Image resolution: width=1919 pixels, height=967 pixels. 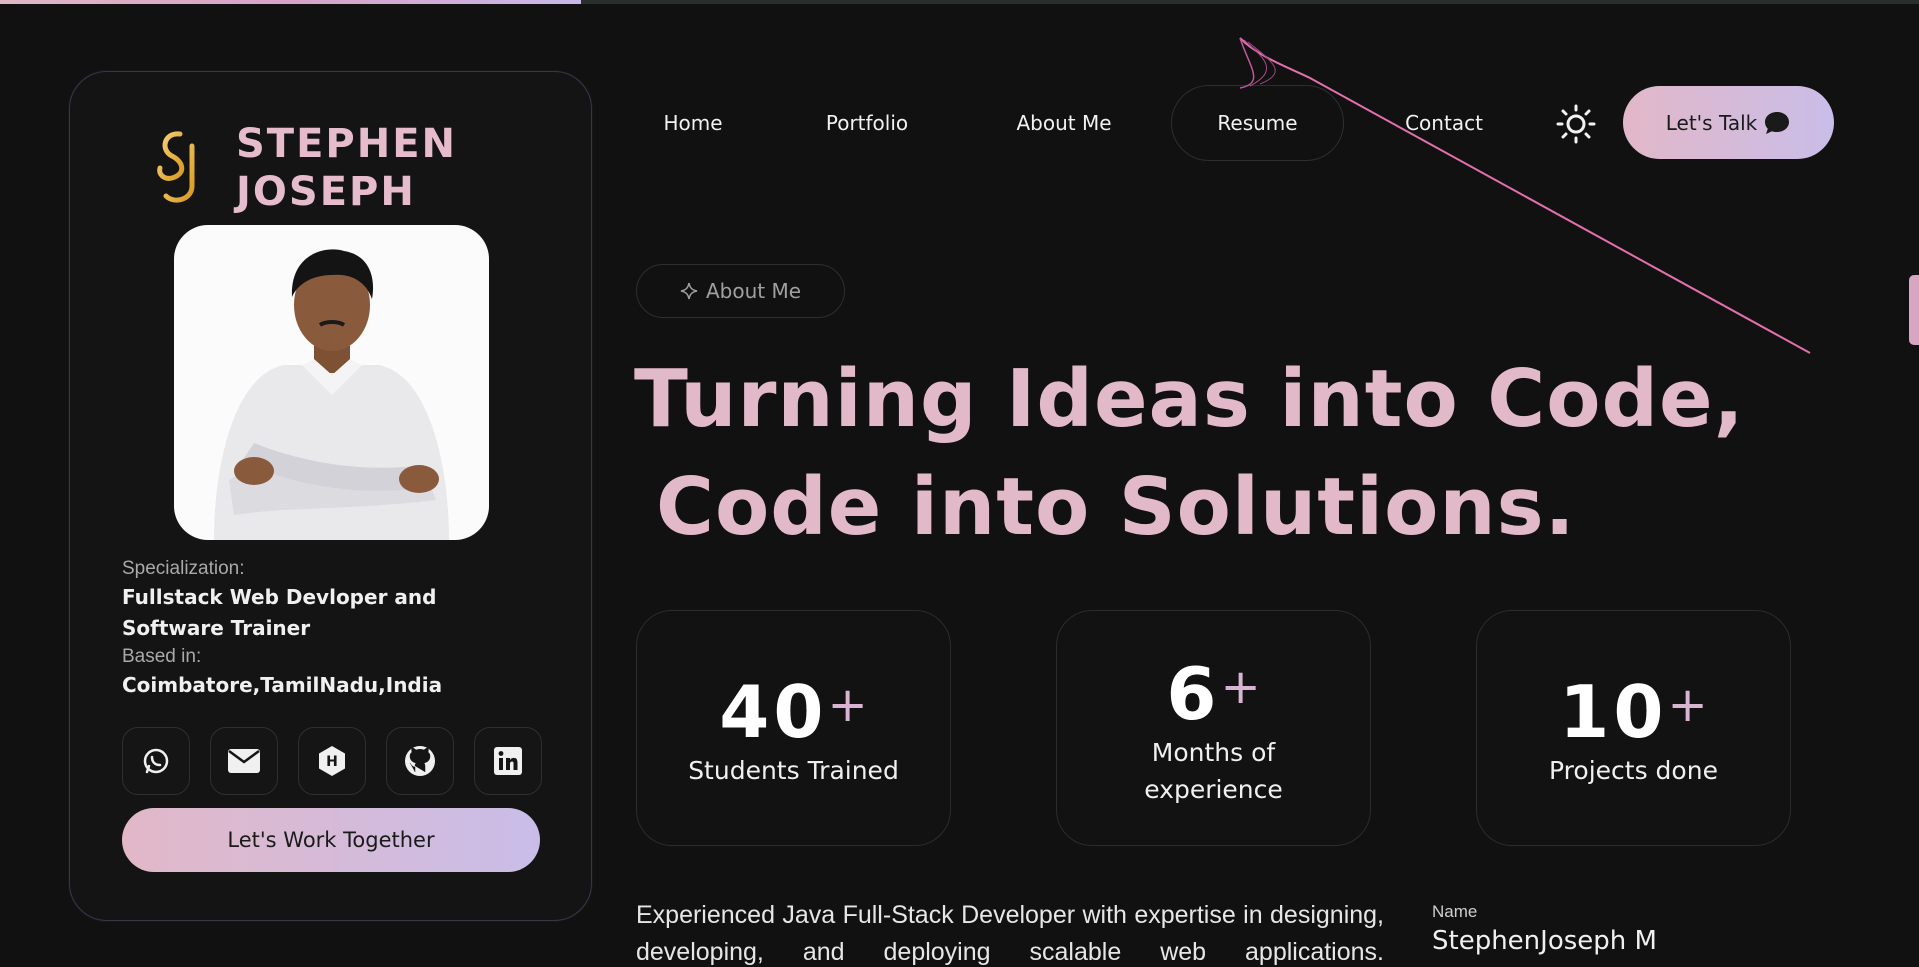 I want to click on nav-contact: Contact, so click(x=1444, y=123).